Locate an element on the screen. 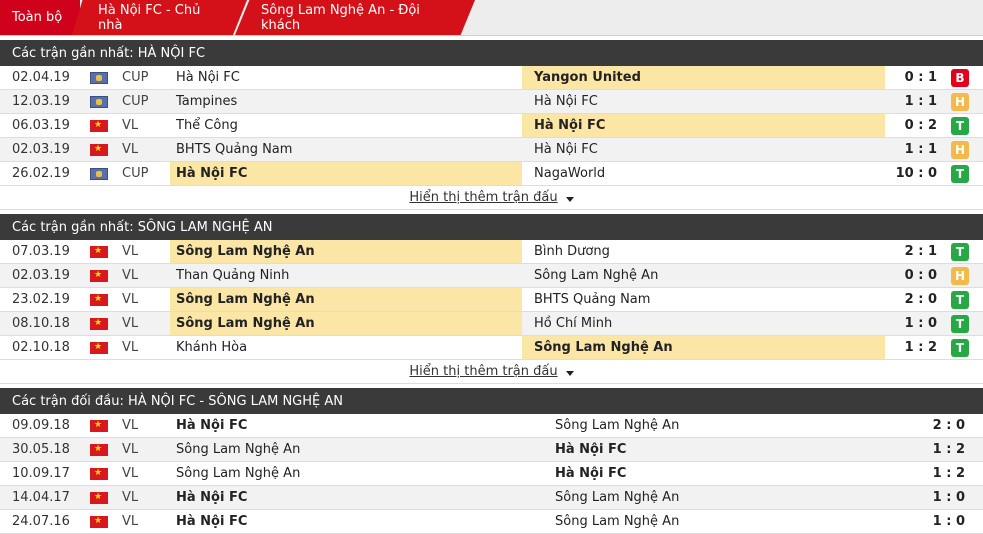  score: 0 : 1 is located at coordinates (920, 77).